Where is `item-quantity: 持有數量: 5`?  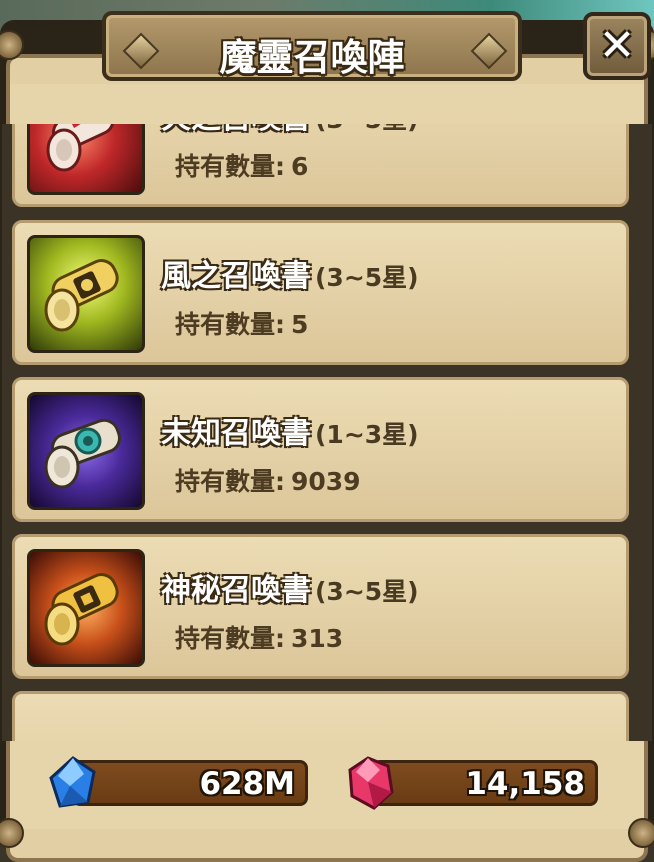
item-quantity: 持有數量: 5 is located at coordinates (242, 324).